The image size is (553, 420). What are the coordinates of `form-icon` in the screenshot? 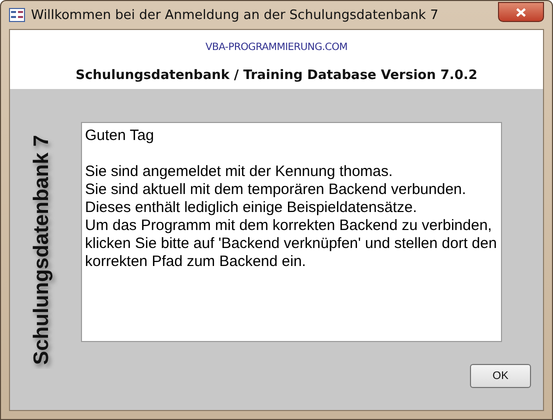 It's located at (17, 15).